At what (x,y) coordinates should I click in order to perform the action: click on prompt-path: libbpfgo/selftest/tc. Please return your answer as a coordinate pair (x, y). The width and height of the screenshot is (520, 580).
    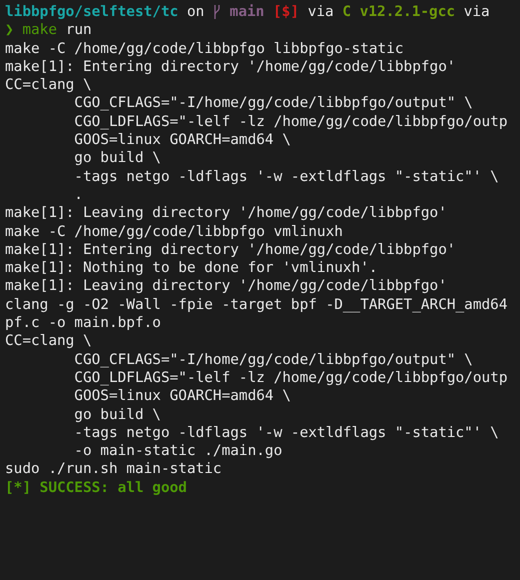
    Looking at the image, I should click on (91, 12).